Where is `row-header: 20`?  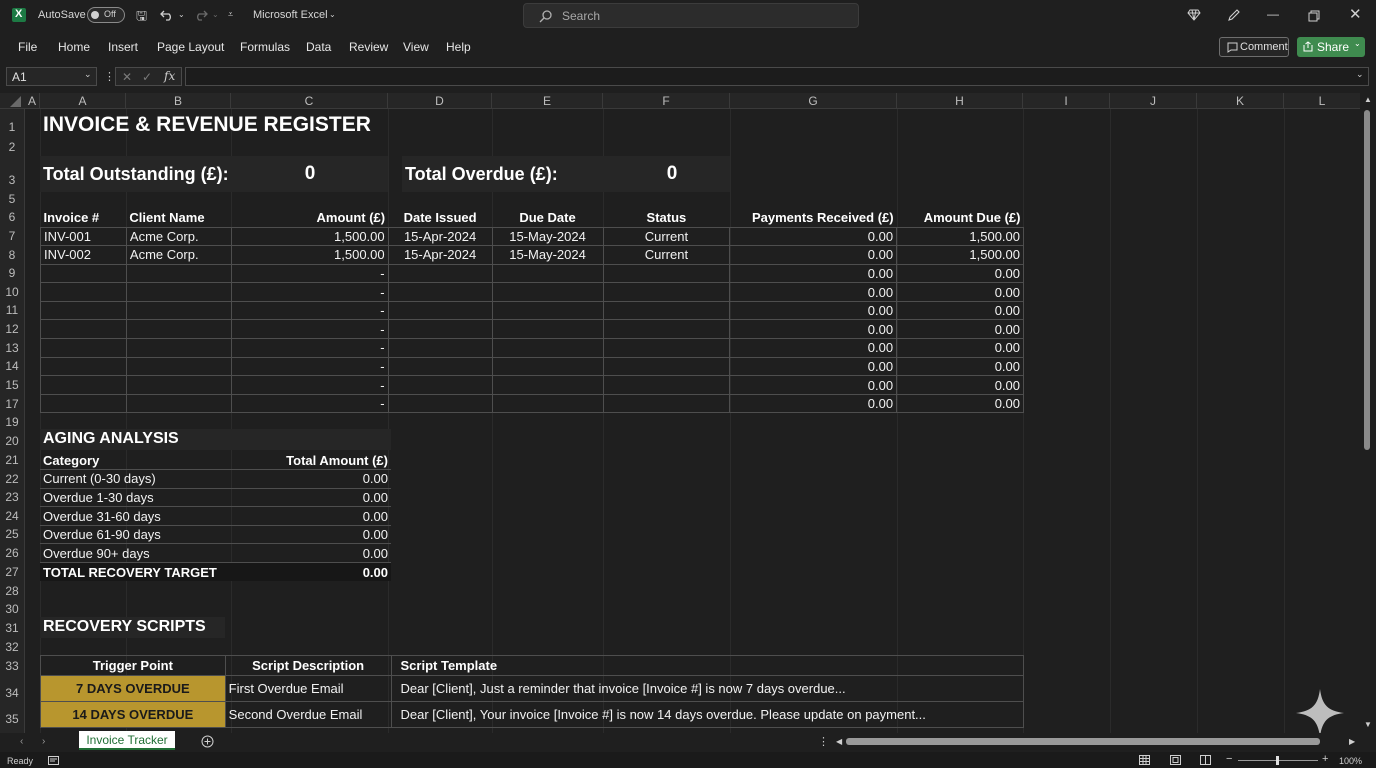
row-header: 20 is located at coordinates (12, 441).